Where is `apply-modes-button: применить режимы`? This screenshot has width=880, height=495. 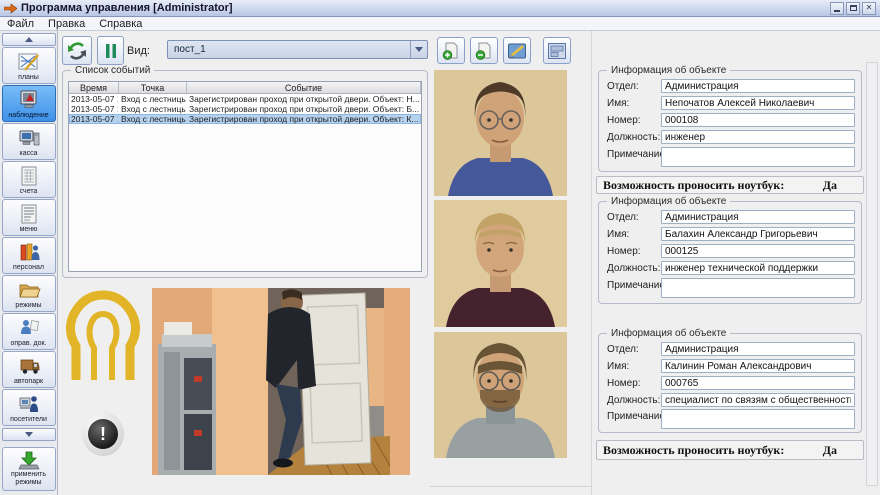
apply-modes-button: применить режимы is located at coordinates (28, 469).